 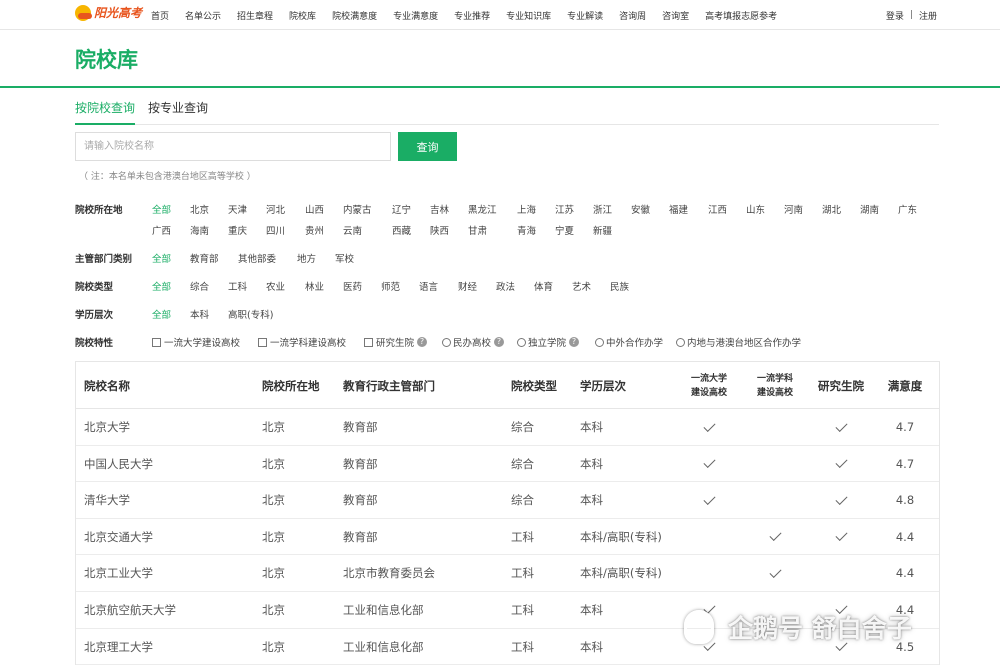 What do you see at coordinates (160, 15) in the screenshot?
I see `nav-item: 首页` at bounding box center [160, 15].